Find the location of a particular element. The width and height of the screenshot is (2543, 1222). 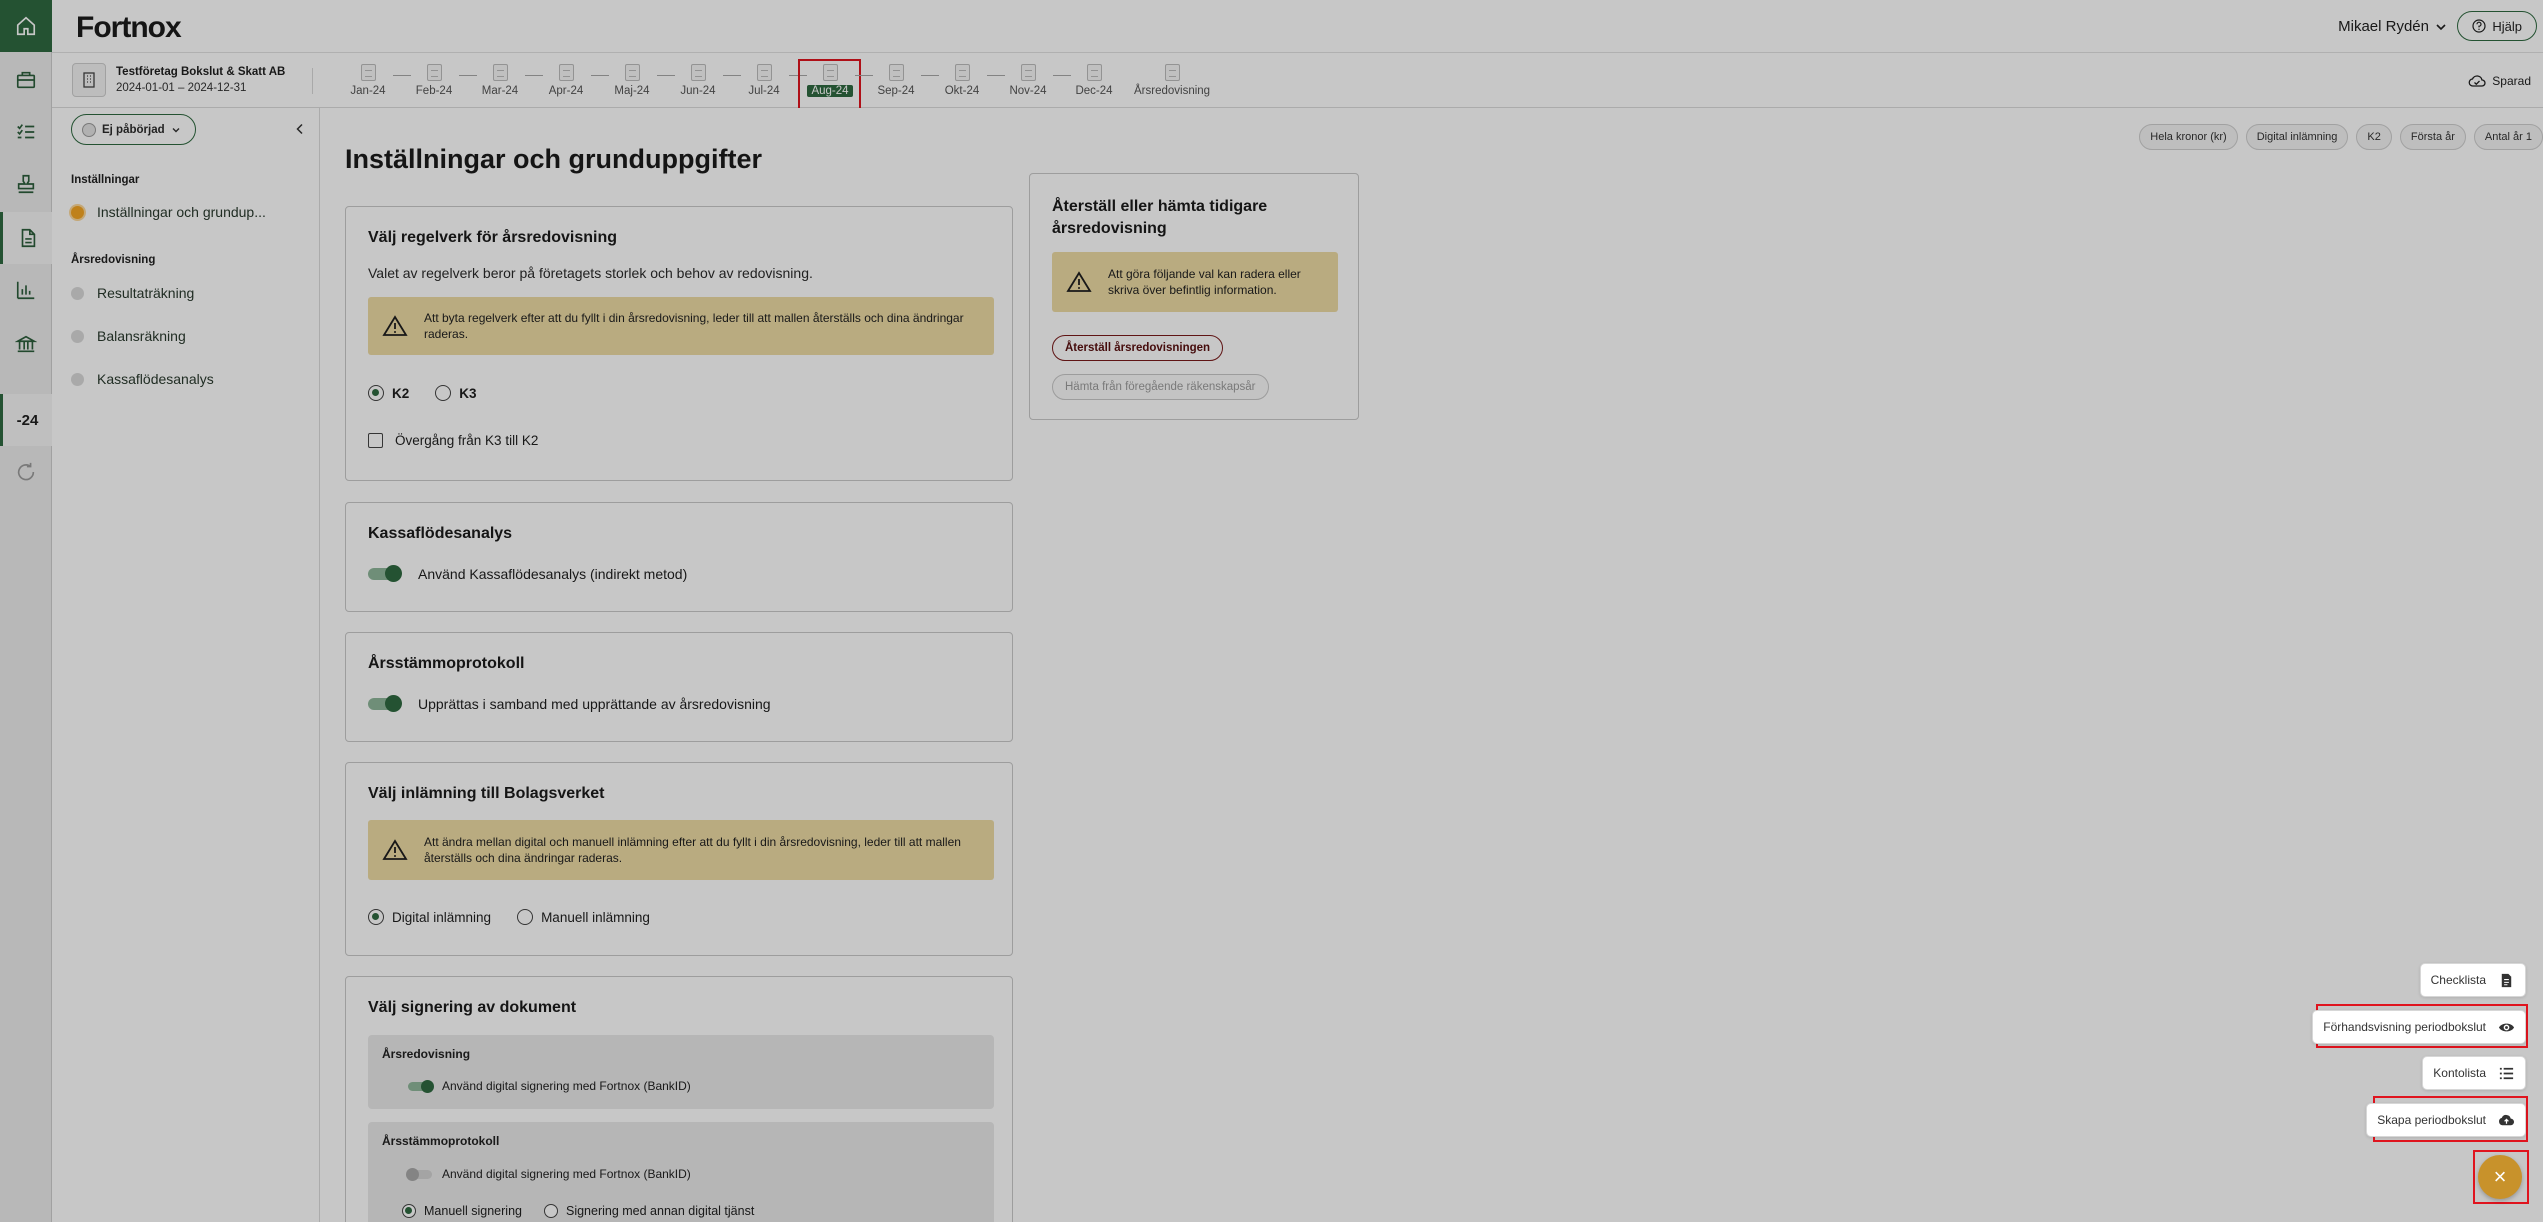

radio-k3: K3 is located at coordinates (456, 393).